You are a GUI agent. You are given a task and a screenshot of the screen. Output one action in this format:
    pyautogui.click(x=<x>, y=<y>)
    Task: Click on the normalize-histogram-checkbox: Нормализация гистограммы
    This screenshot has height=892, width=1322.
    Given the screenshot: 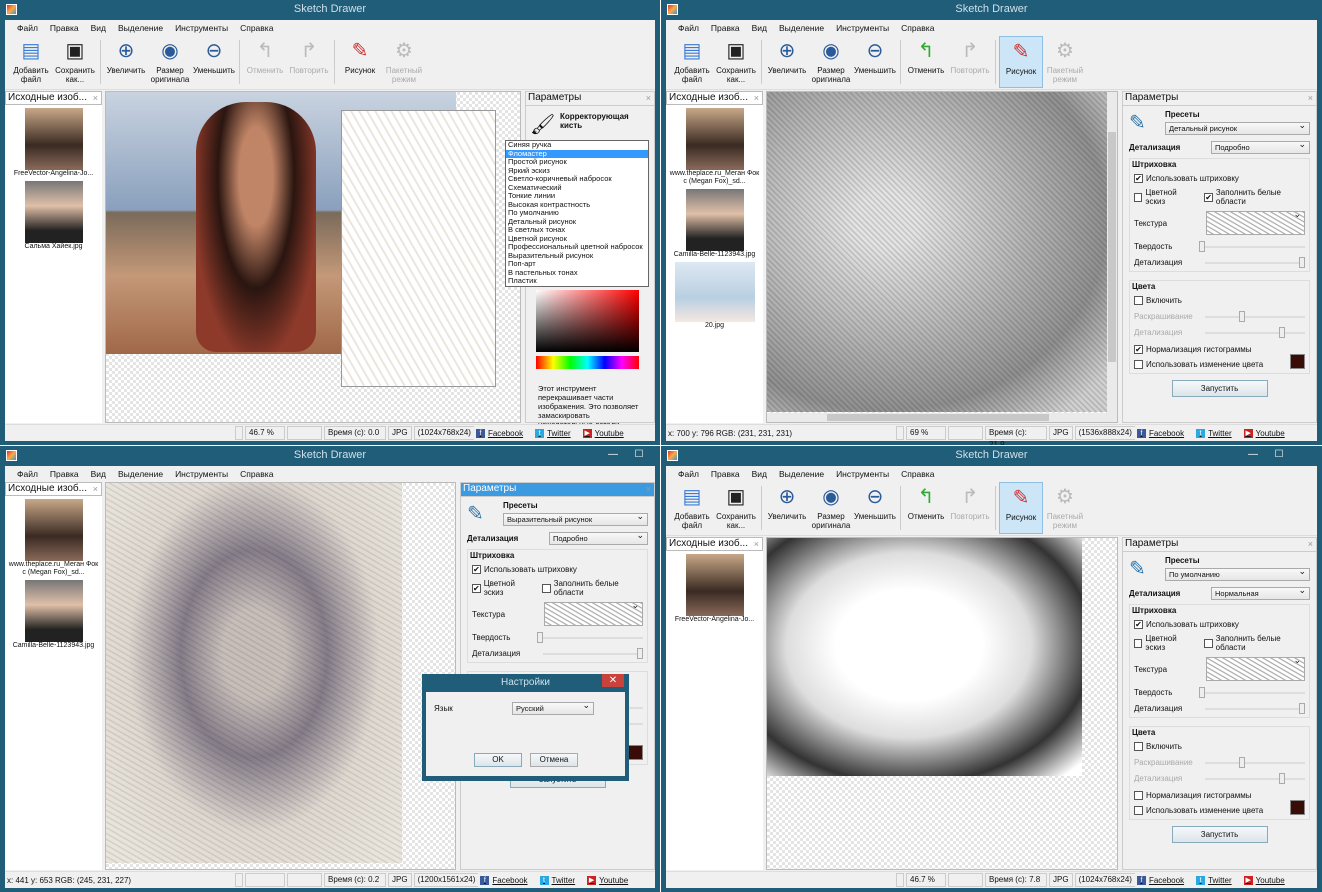 What is the action you would take?
    pyautogui.click(x=1219, y=795)
    